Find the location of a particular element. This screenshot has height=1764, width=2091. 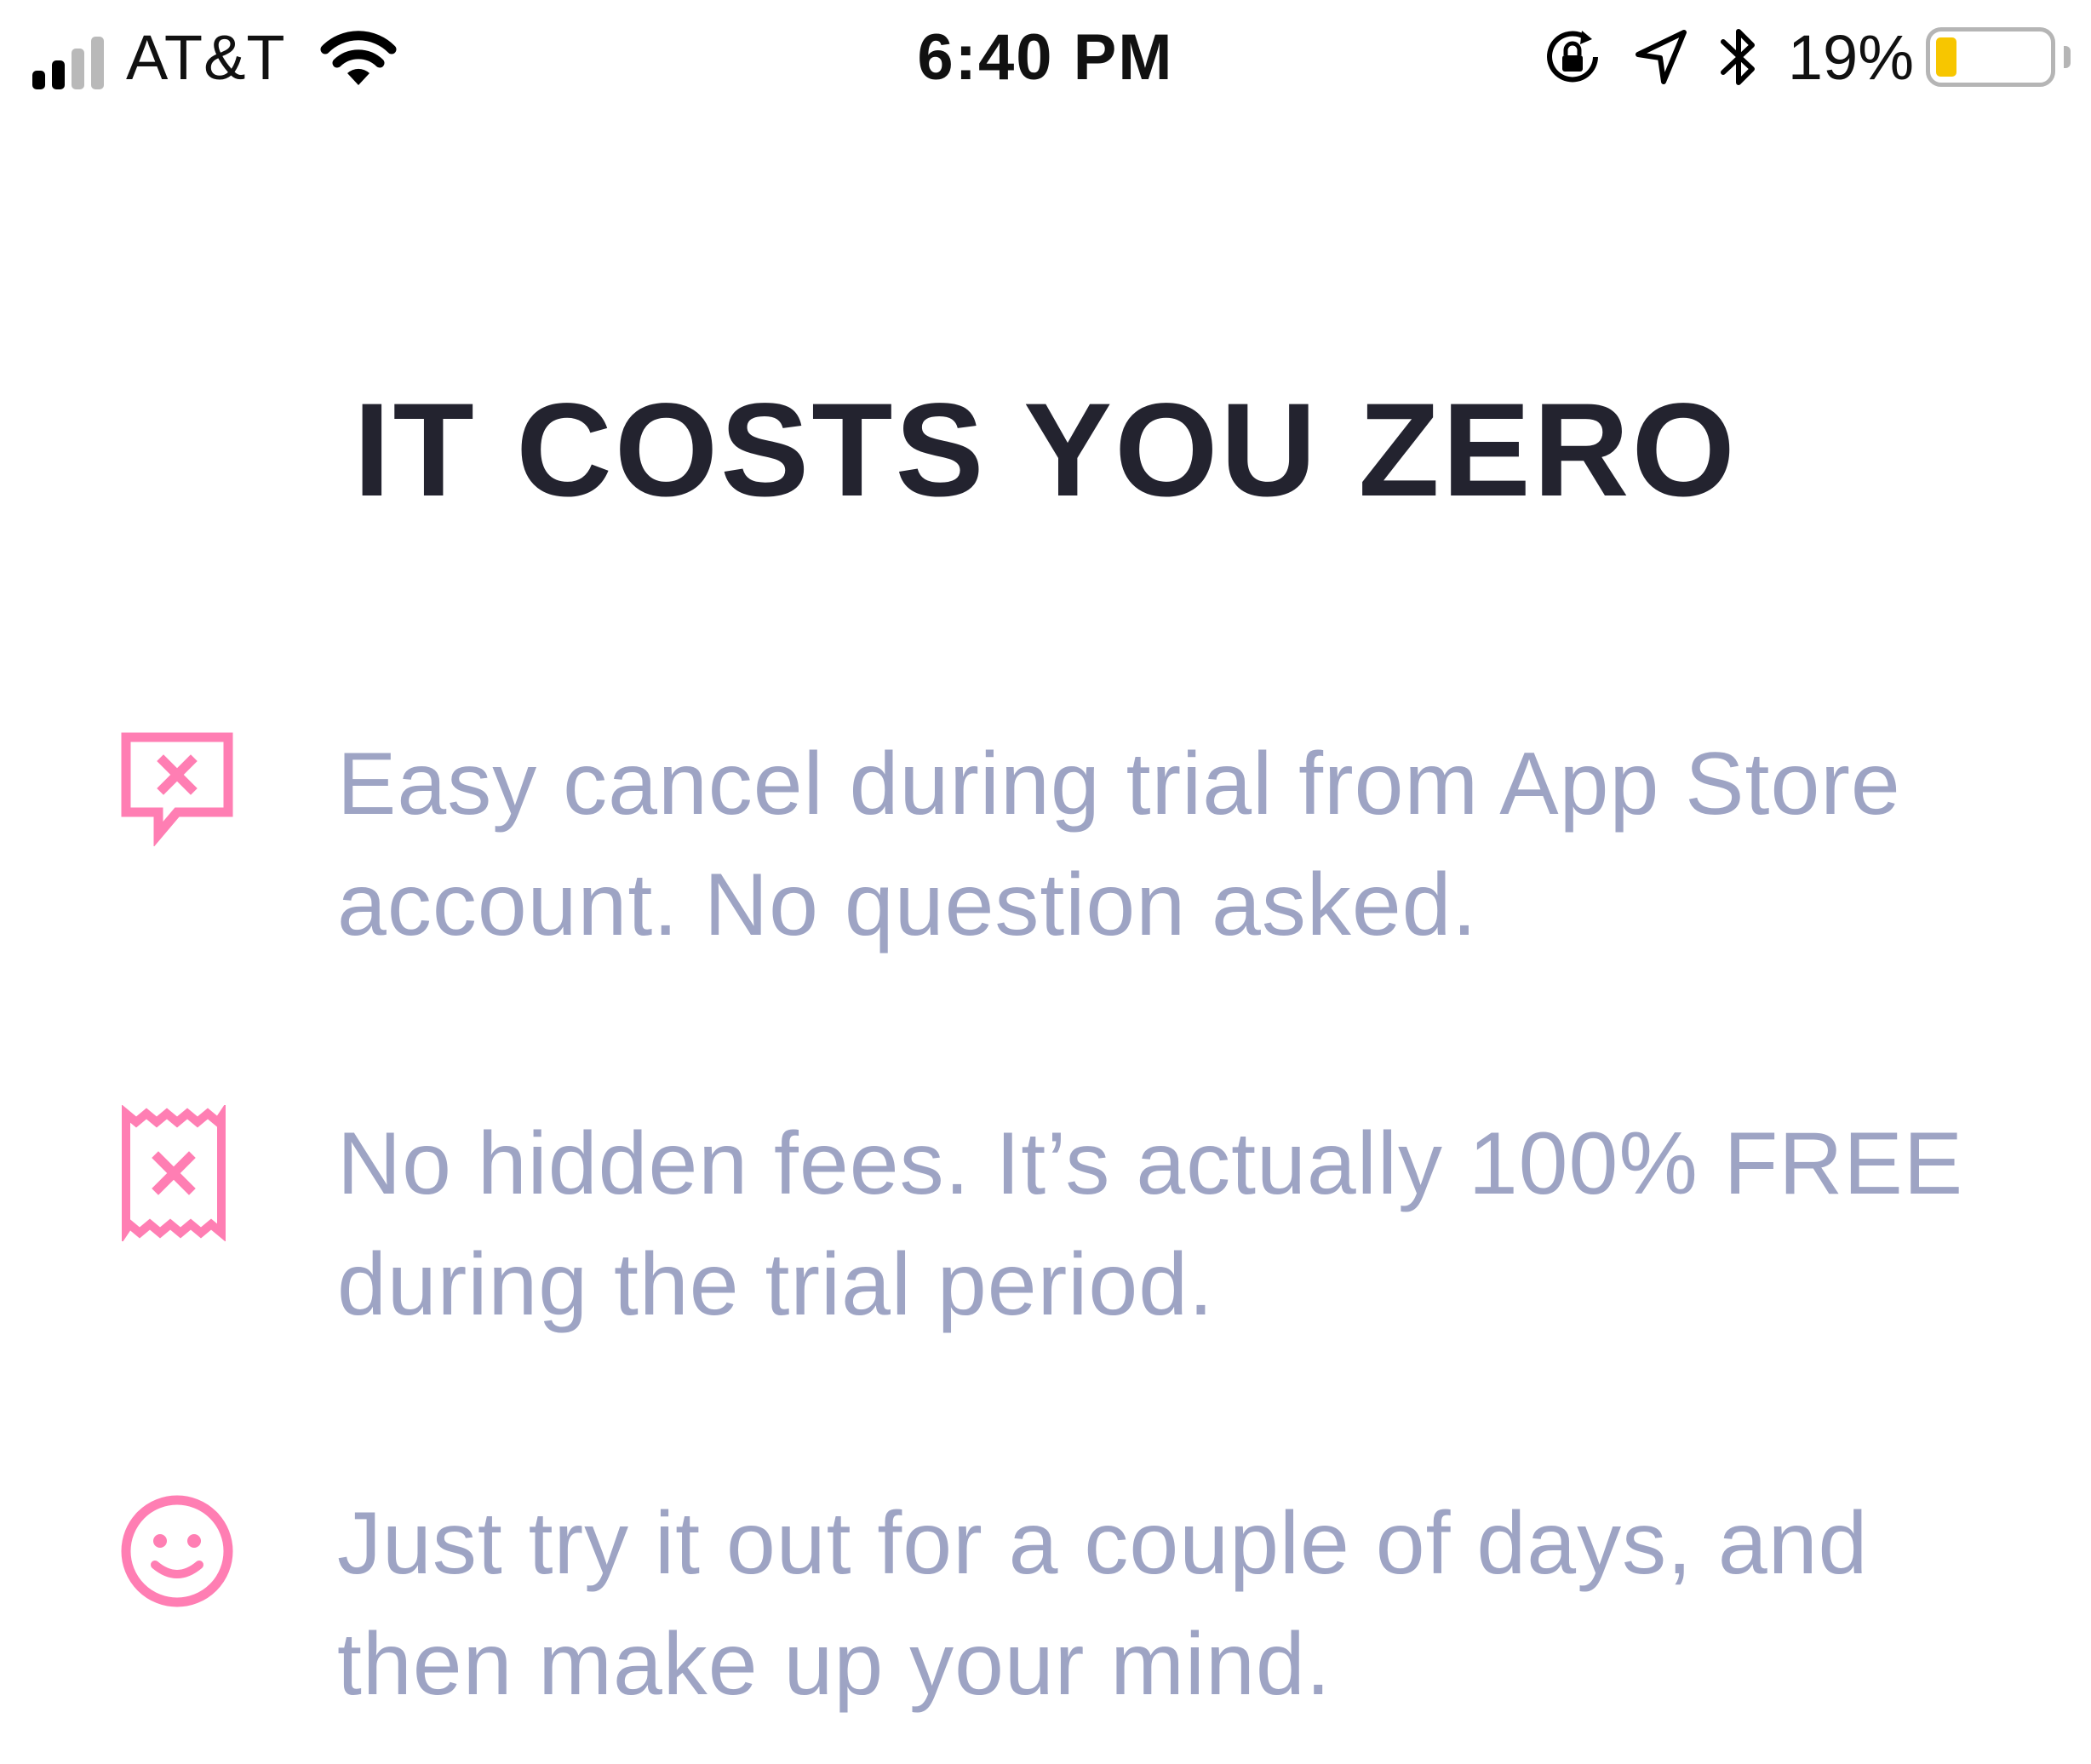

battery-cap is located at coordinates (2067, 57).